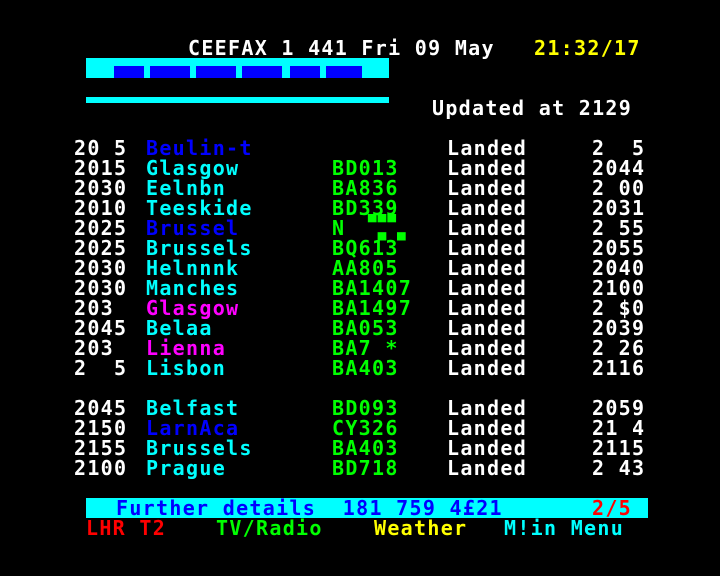 The image size is (720, 576). Describe the element at coordinates (237, 100) in the screenshot. I see `banner-bottom-bar` at that location.